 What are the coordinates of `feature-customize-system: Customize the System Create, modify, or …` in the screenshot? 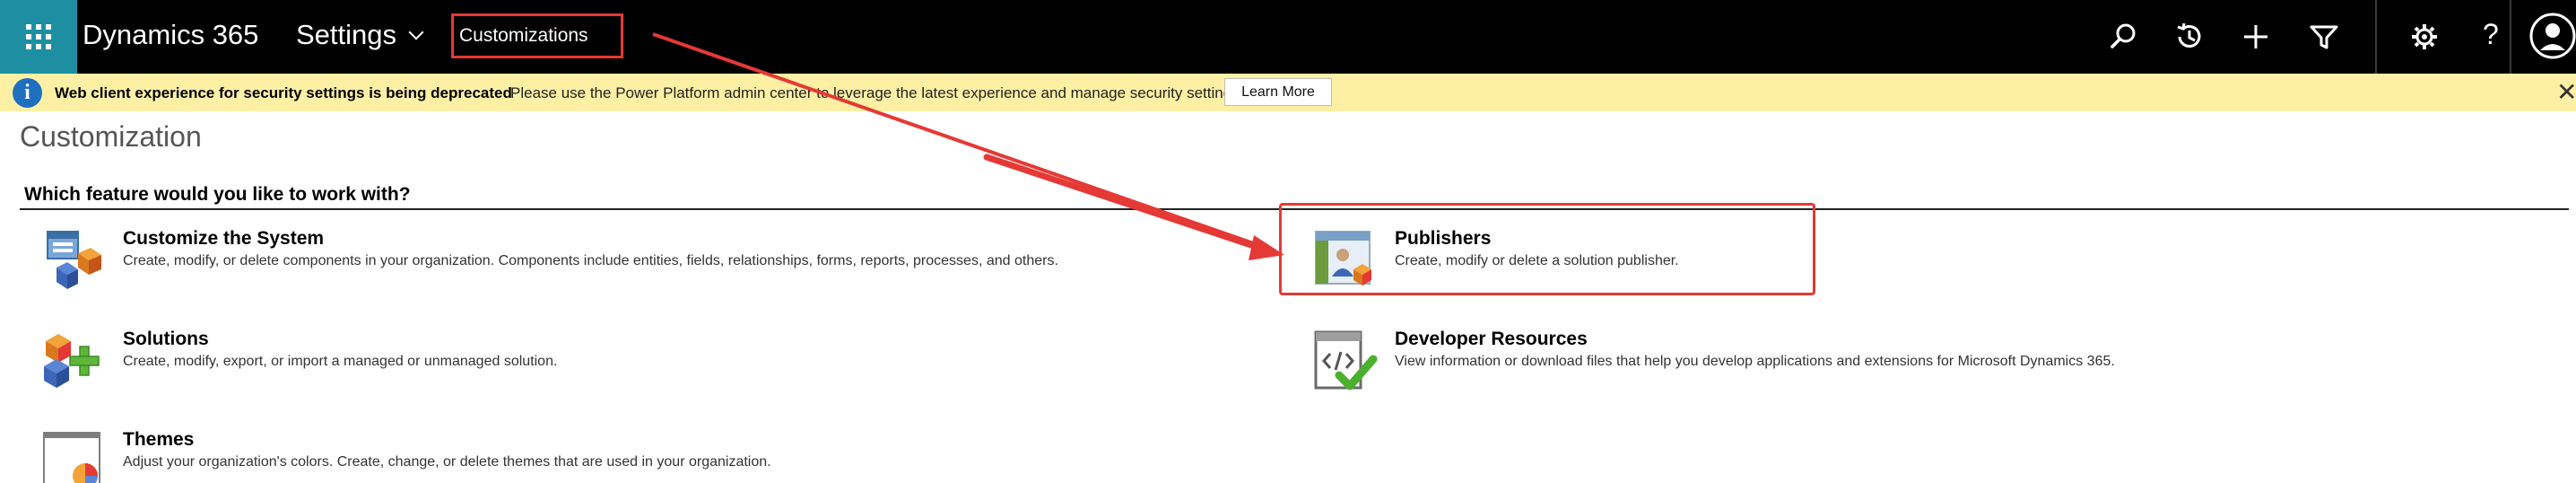 It's located at (623, 264).